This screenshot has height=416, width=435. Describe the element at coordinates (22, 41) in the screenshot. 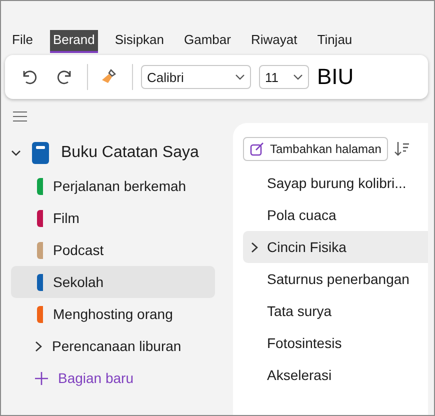

I see `ribbon-tab: File` at that location.